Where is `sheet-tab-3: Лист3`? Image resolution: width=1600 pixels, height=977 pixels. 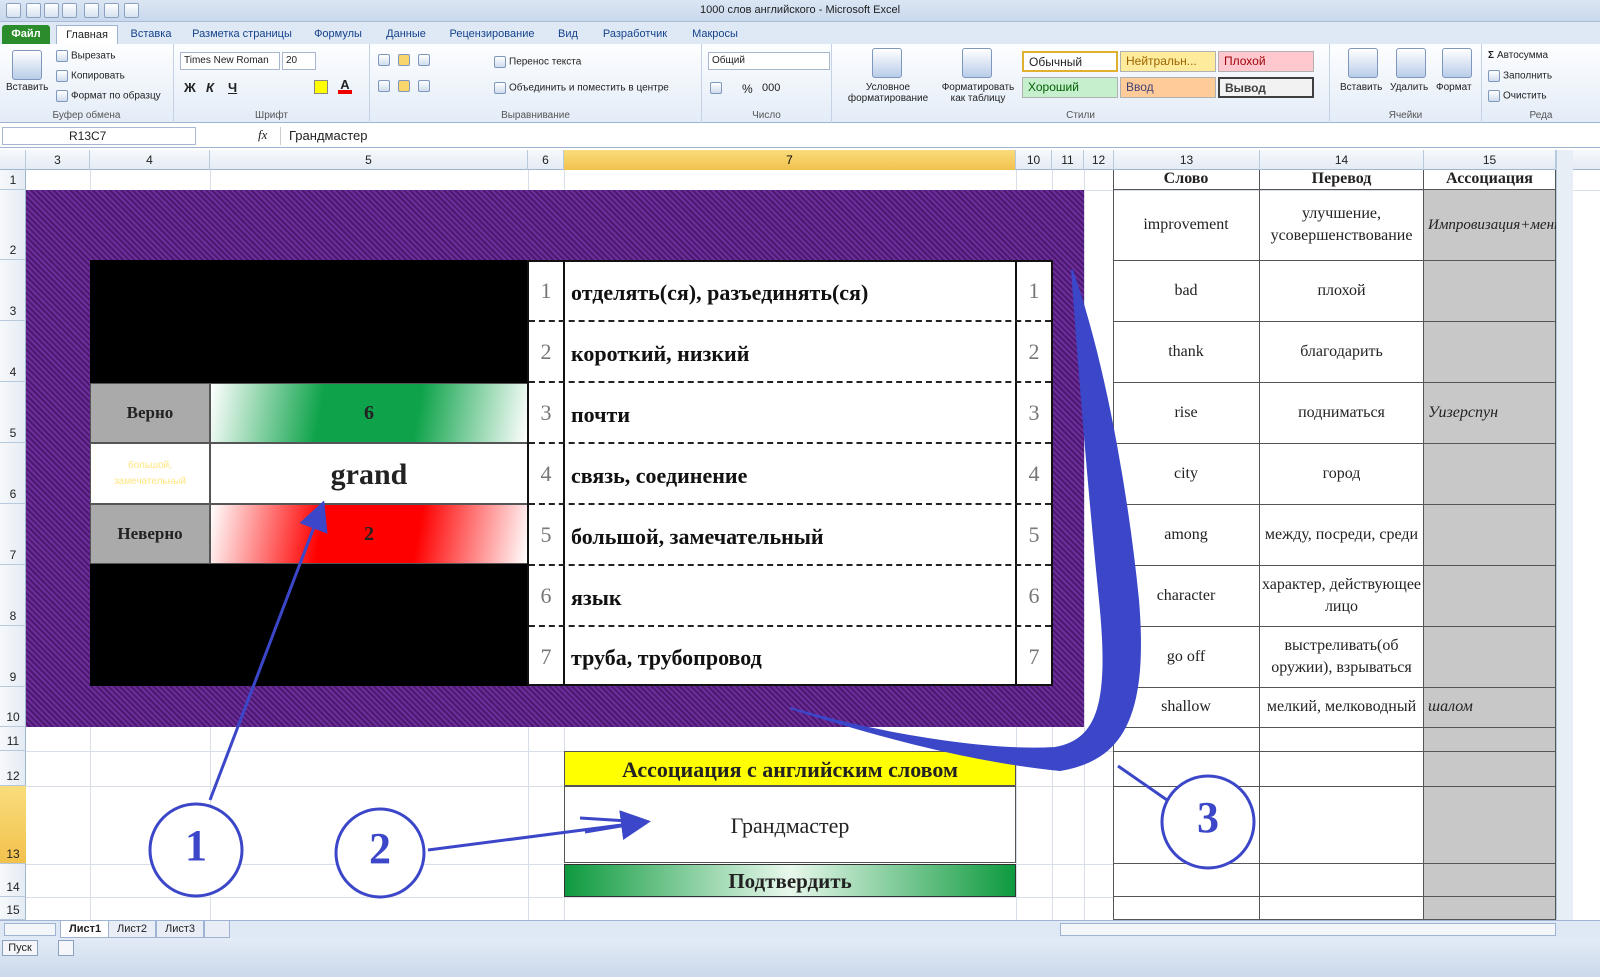 sheet-tab-3: Лист3 is located at coordinates (180, 929).